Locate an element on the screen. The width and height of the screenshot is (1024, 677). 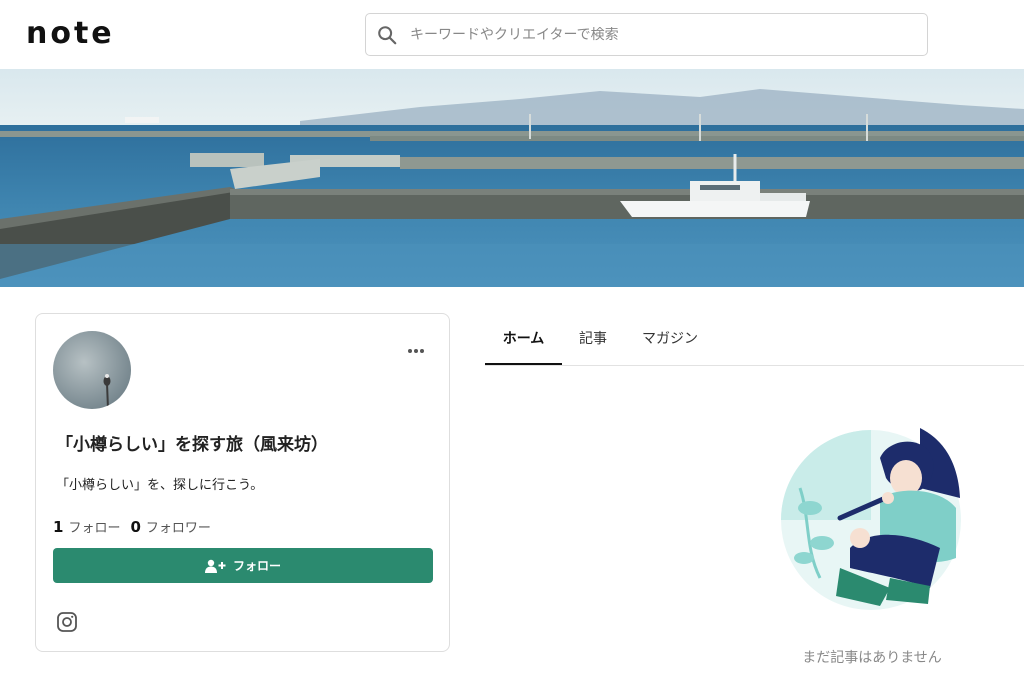
tab-home: ホーム is located at coordinates (523, 343).